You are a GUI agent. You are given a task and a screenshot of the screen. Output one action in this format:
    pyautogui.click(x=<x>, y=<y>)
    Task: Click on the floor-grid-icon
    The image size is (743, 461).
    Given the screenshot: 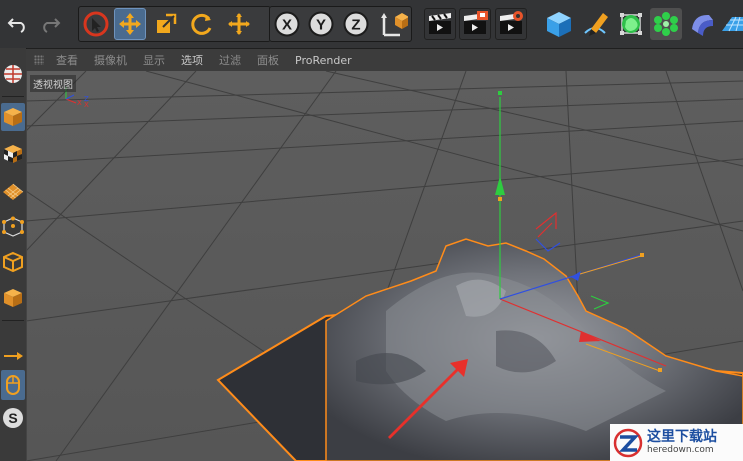 What is the action you would take?
    pyautogui.click(x=732, y=24)
    